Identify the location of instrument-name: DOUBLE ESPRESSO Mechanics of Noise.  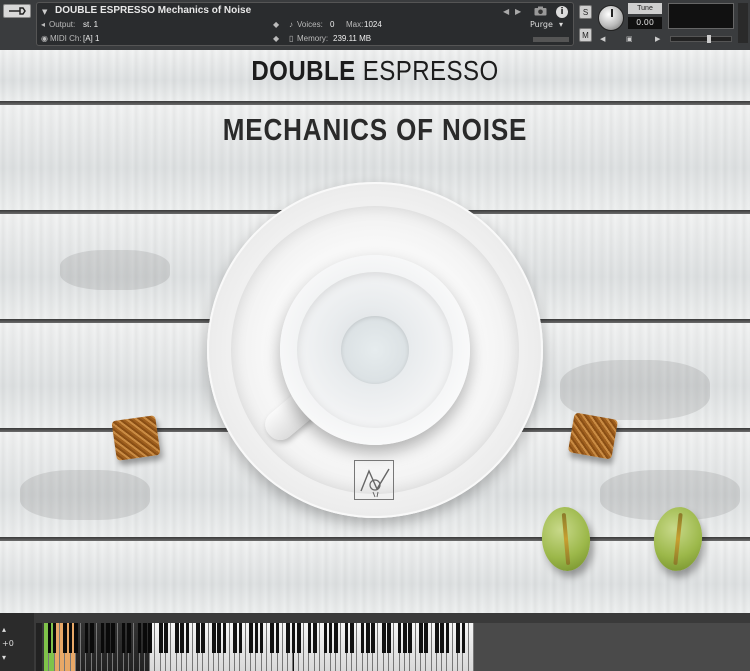
(153, 10).